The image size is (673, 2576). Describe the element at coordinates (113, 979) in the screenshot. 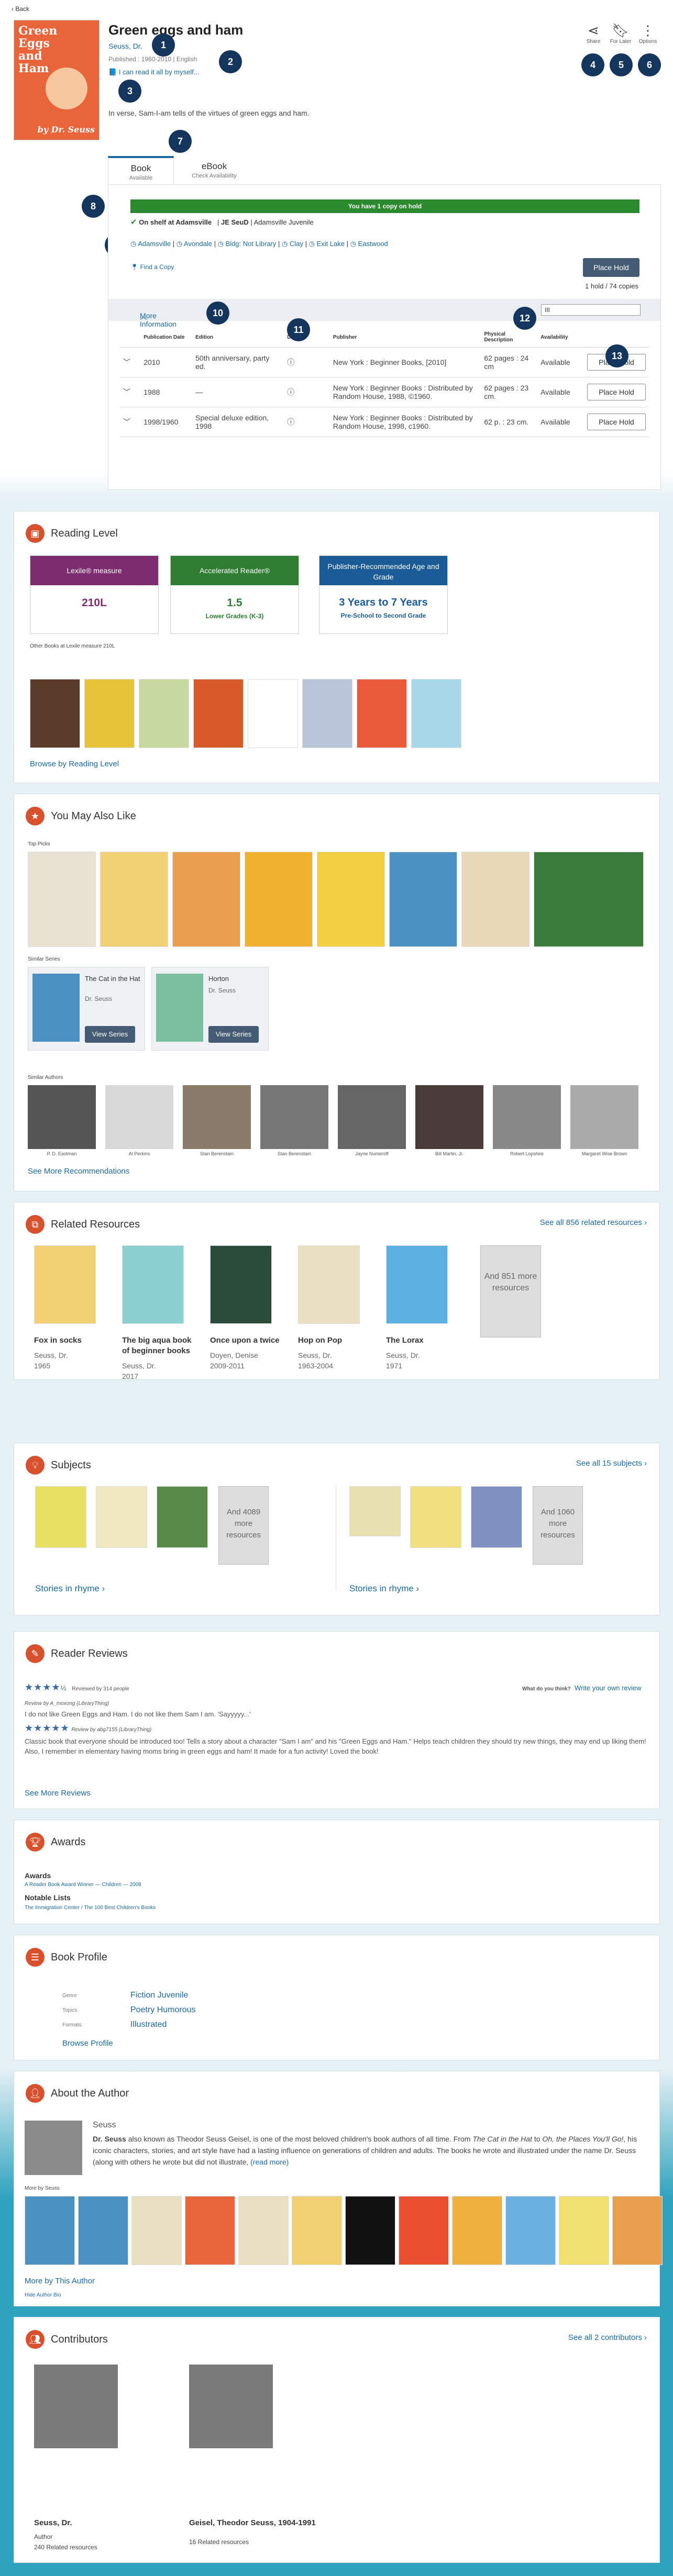

I see `series-name: The Cat in the Hat` at that location.